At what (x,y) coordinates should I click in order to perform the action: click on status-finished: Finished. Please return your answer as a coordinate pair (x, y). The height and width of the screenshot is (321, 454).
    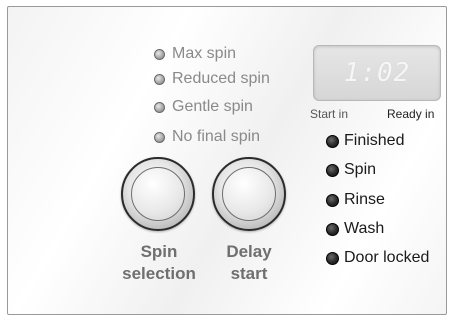
    Looking at the image, I should click on (365, 141).